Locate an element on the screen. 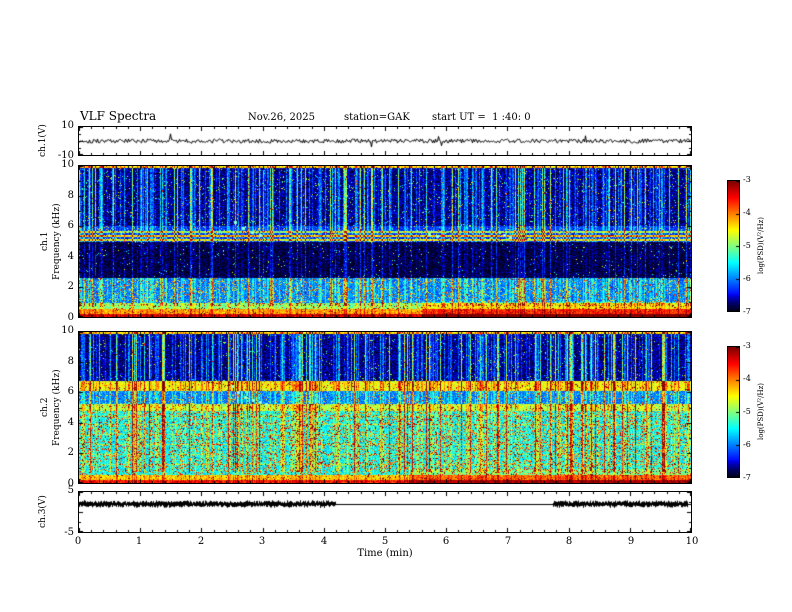 This screenshot has height=612, width=792. tick-label: 1 is located at coordinates (139, 541).